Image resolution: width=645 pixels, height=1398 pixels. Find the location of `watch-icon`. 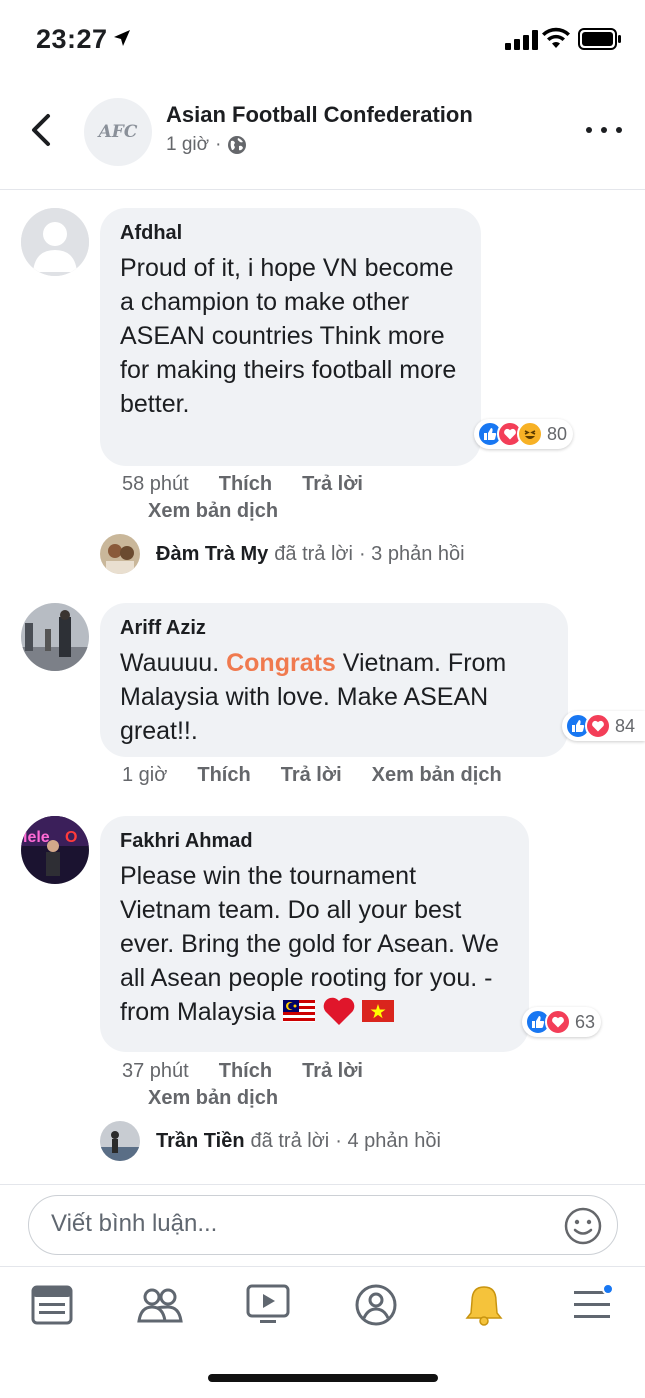

watch-icon is located at coordinates (268, 1303).